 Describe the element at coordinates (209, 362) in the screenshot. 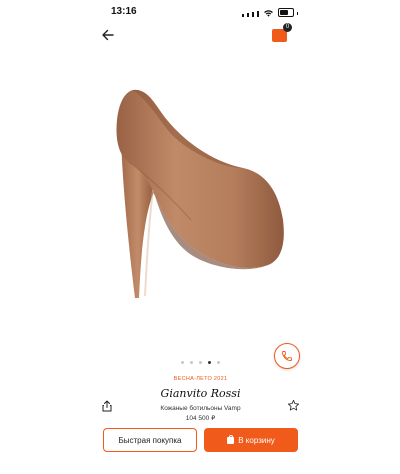

I see `gallery-dot-active` at that location.